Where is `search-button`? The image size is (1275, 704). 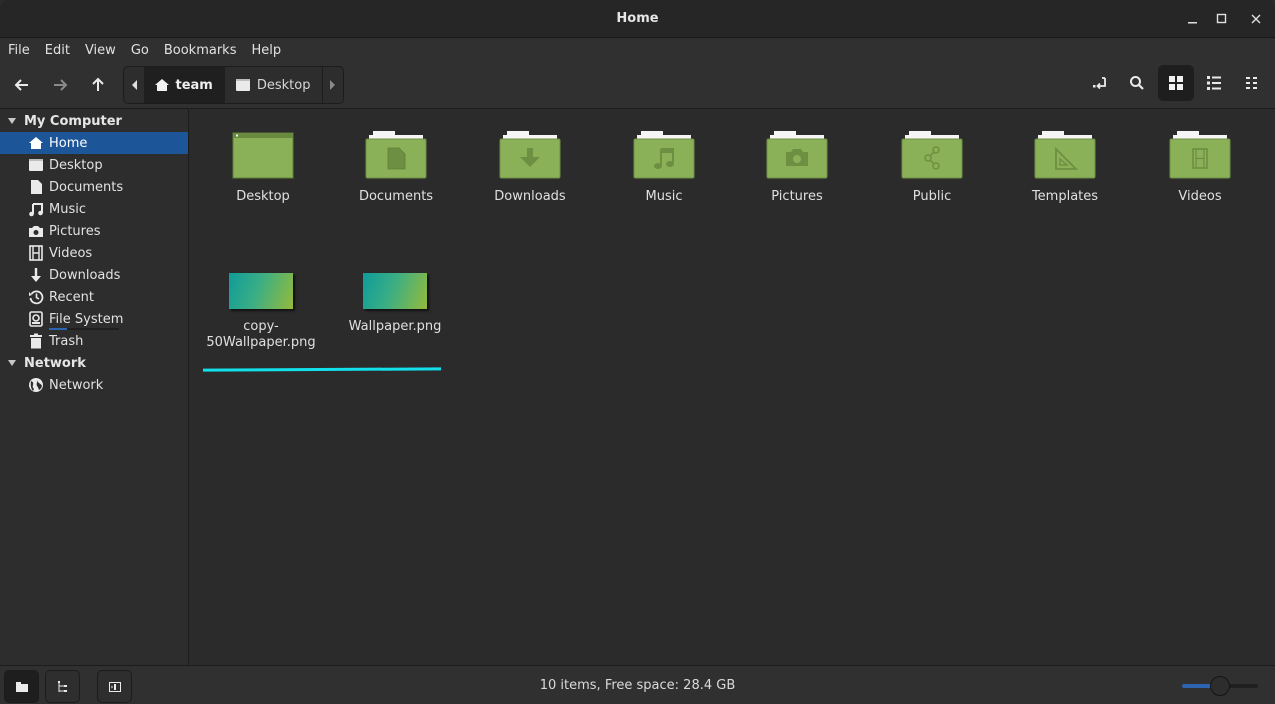 search-button is located at coordinates (1137, 83).